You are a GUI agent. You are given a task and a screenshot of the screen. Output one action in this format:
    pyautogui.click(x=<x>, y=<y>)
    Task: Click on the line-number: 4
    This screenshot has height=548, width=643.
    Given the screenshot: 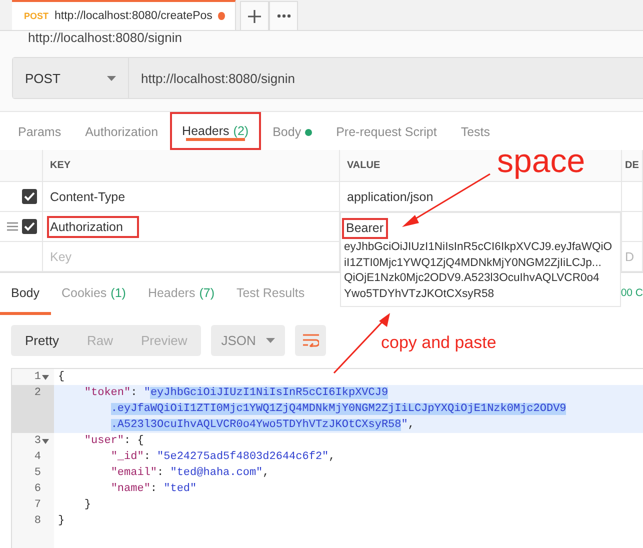 What is the action you would take?
    pyautogui.click(x=37, y=457)
    